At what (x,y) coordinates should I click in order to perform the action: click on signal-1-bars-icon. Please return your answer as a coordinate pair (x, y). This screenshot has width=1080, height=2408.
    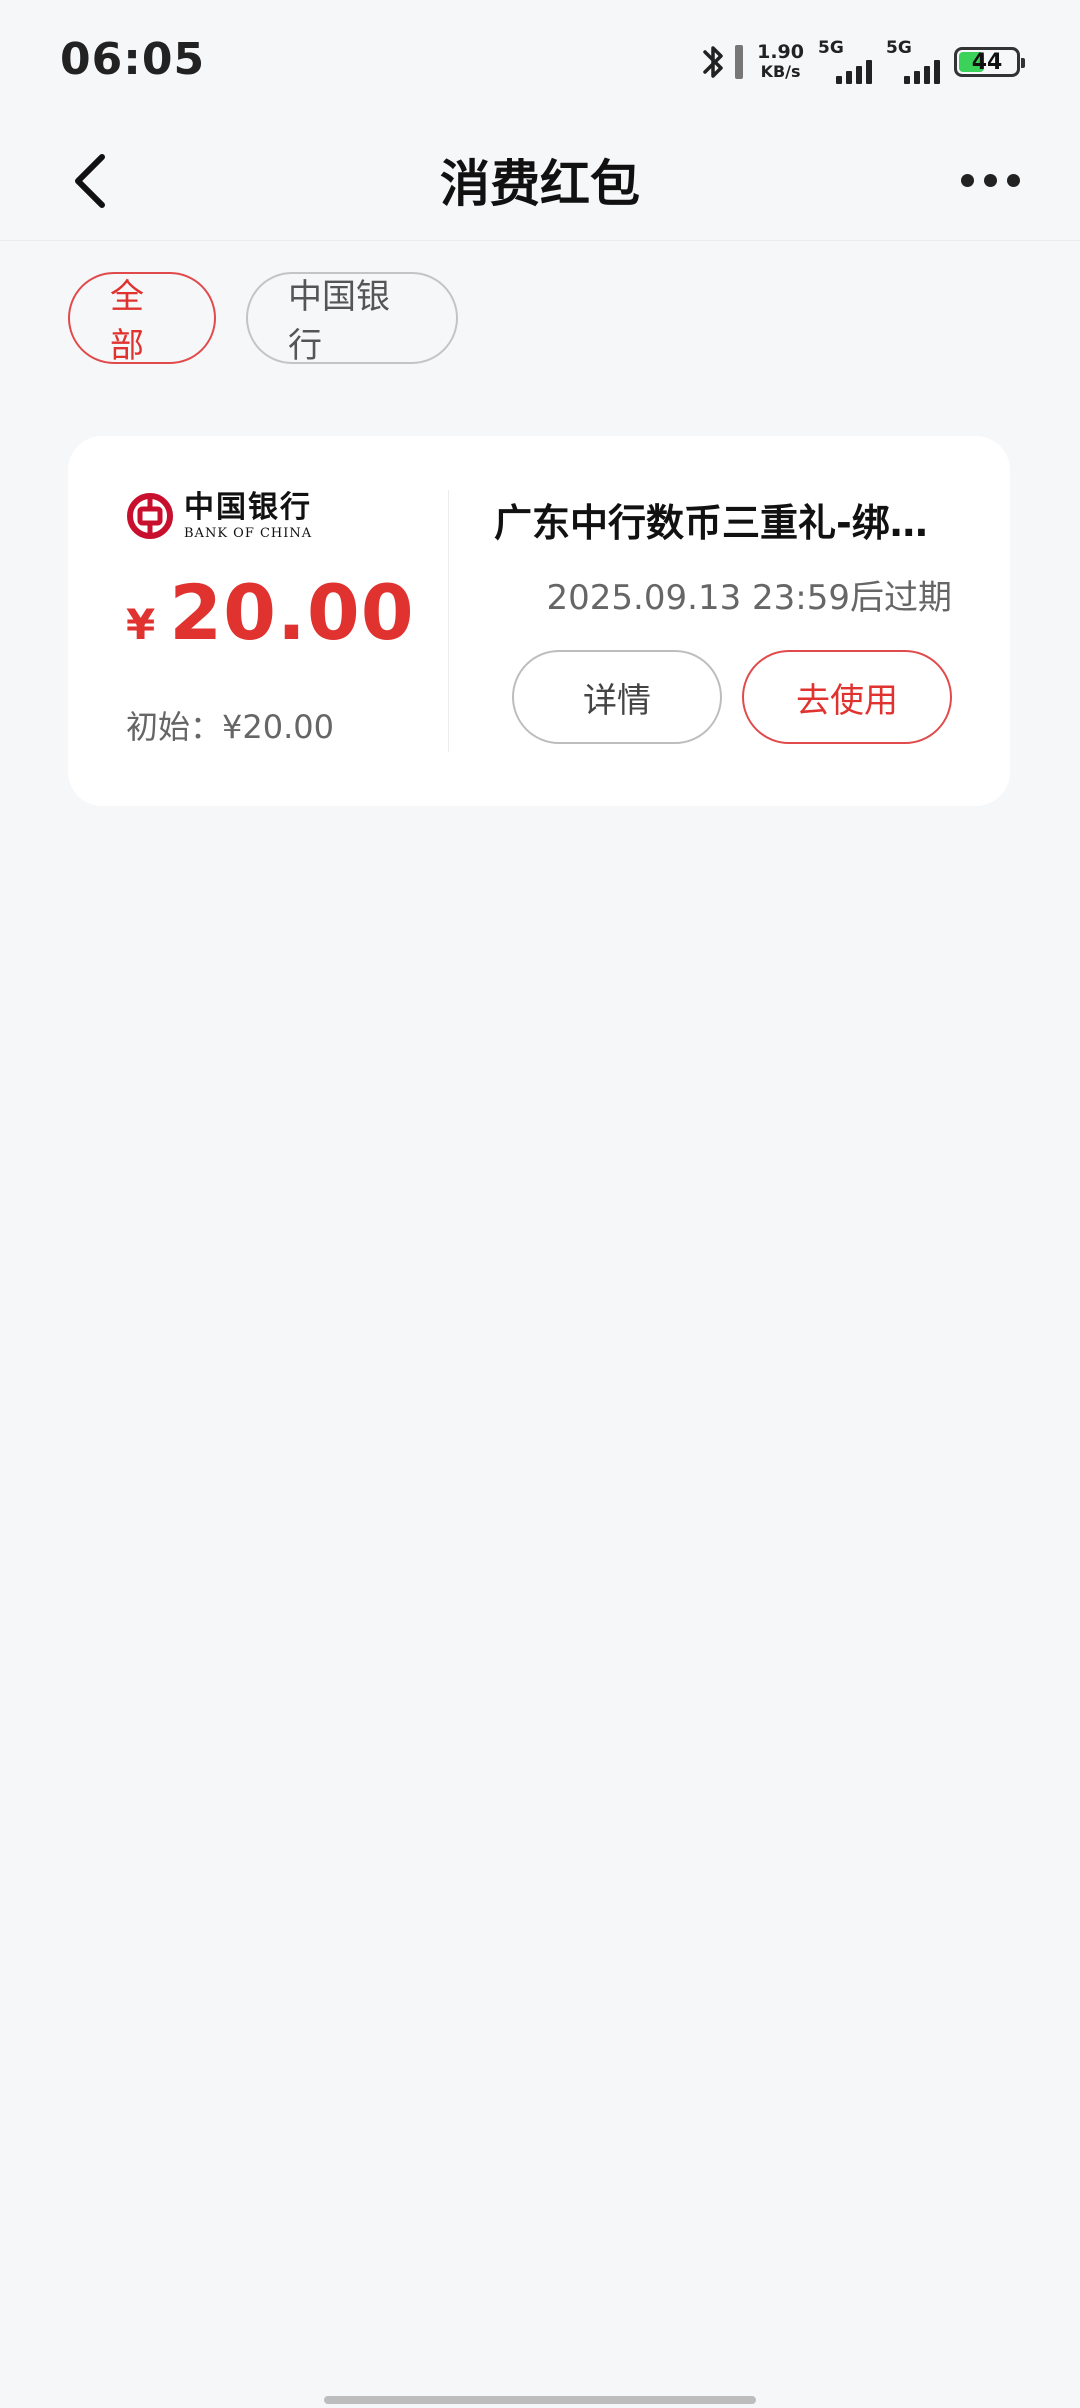
    Looking at the image, I should click on (845, 72).